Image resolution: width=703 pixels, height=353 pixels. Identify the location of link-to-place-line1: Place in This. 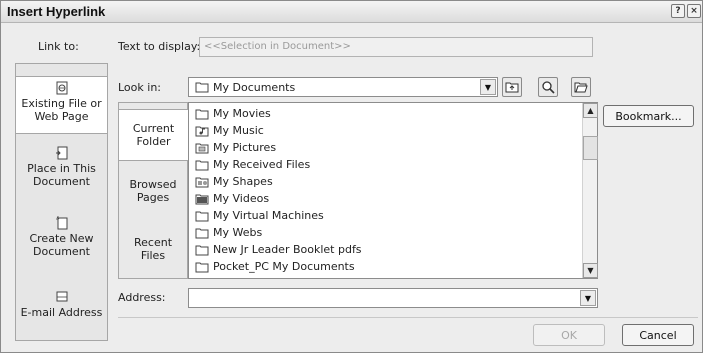
(61, 168).